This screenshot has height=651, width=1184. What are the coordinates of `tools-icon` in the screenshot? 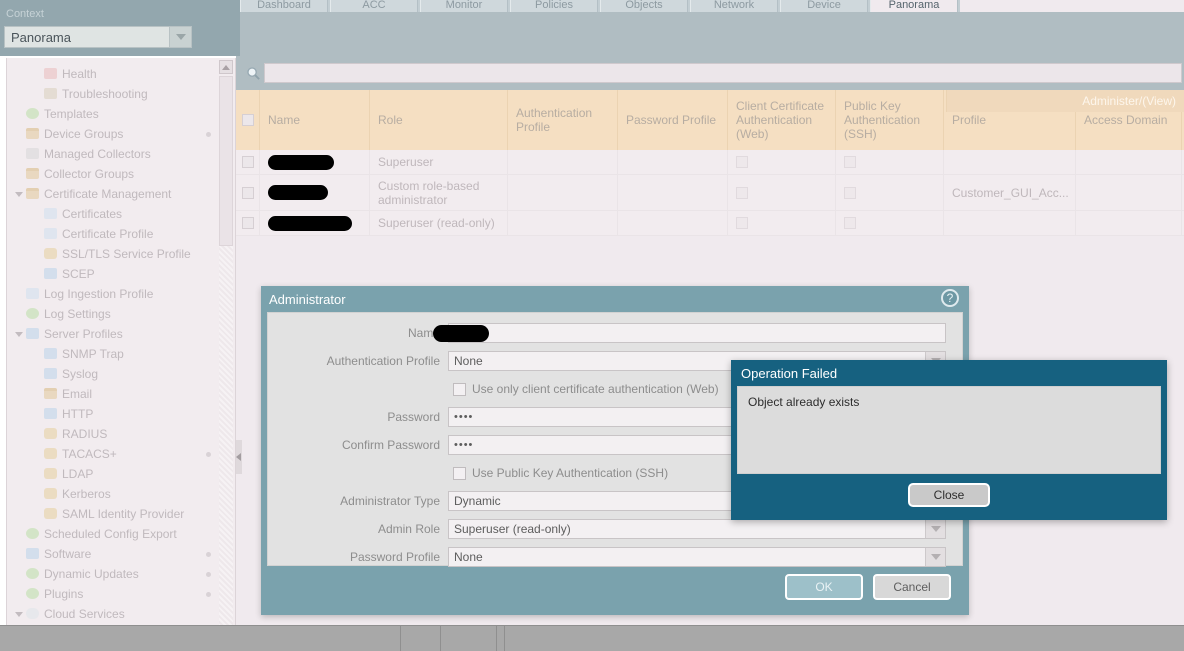 It's located at (51, 94).